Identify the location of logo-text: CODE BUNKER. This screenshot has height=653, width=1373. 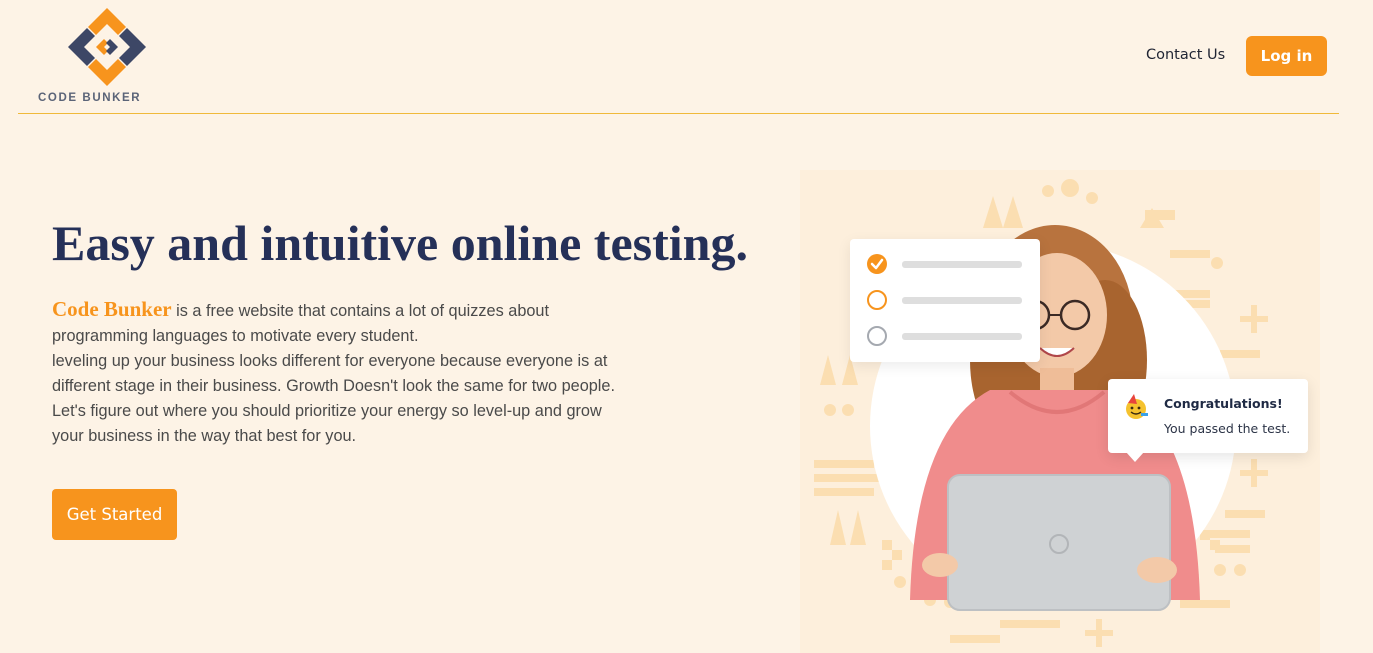
(90, 98).